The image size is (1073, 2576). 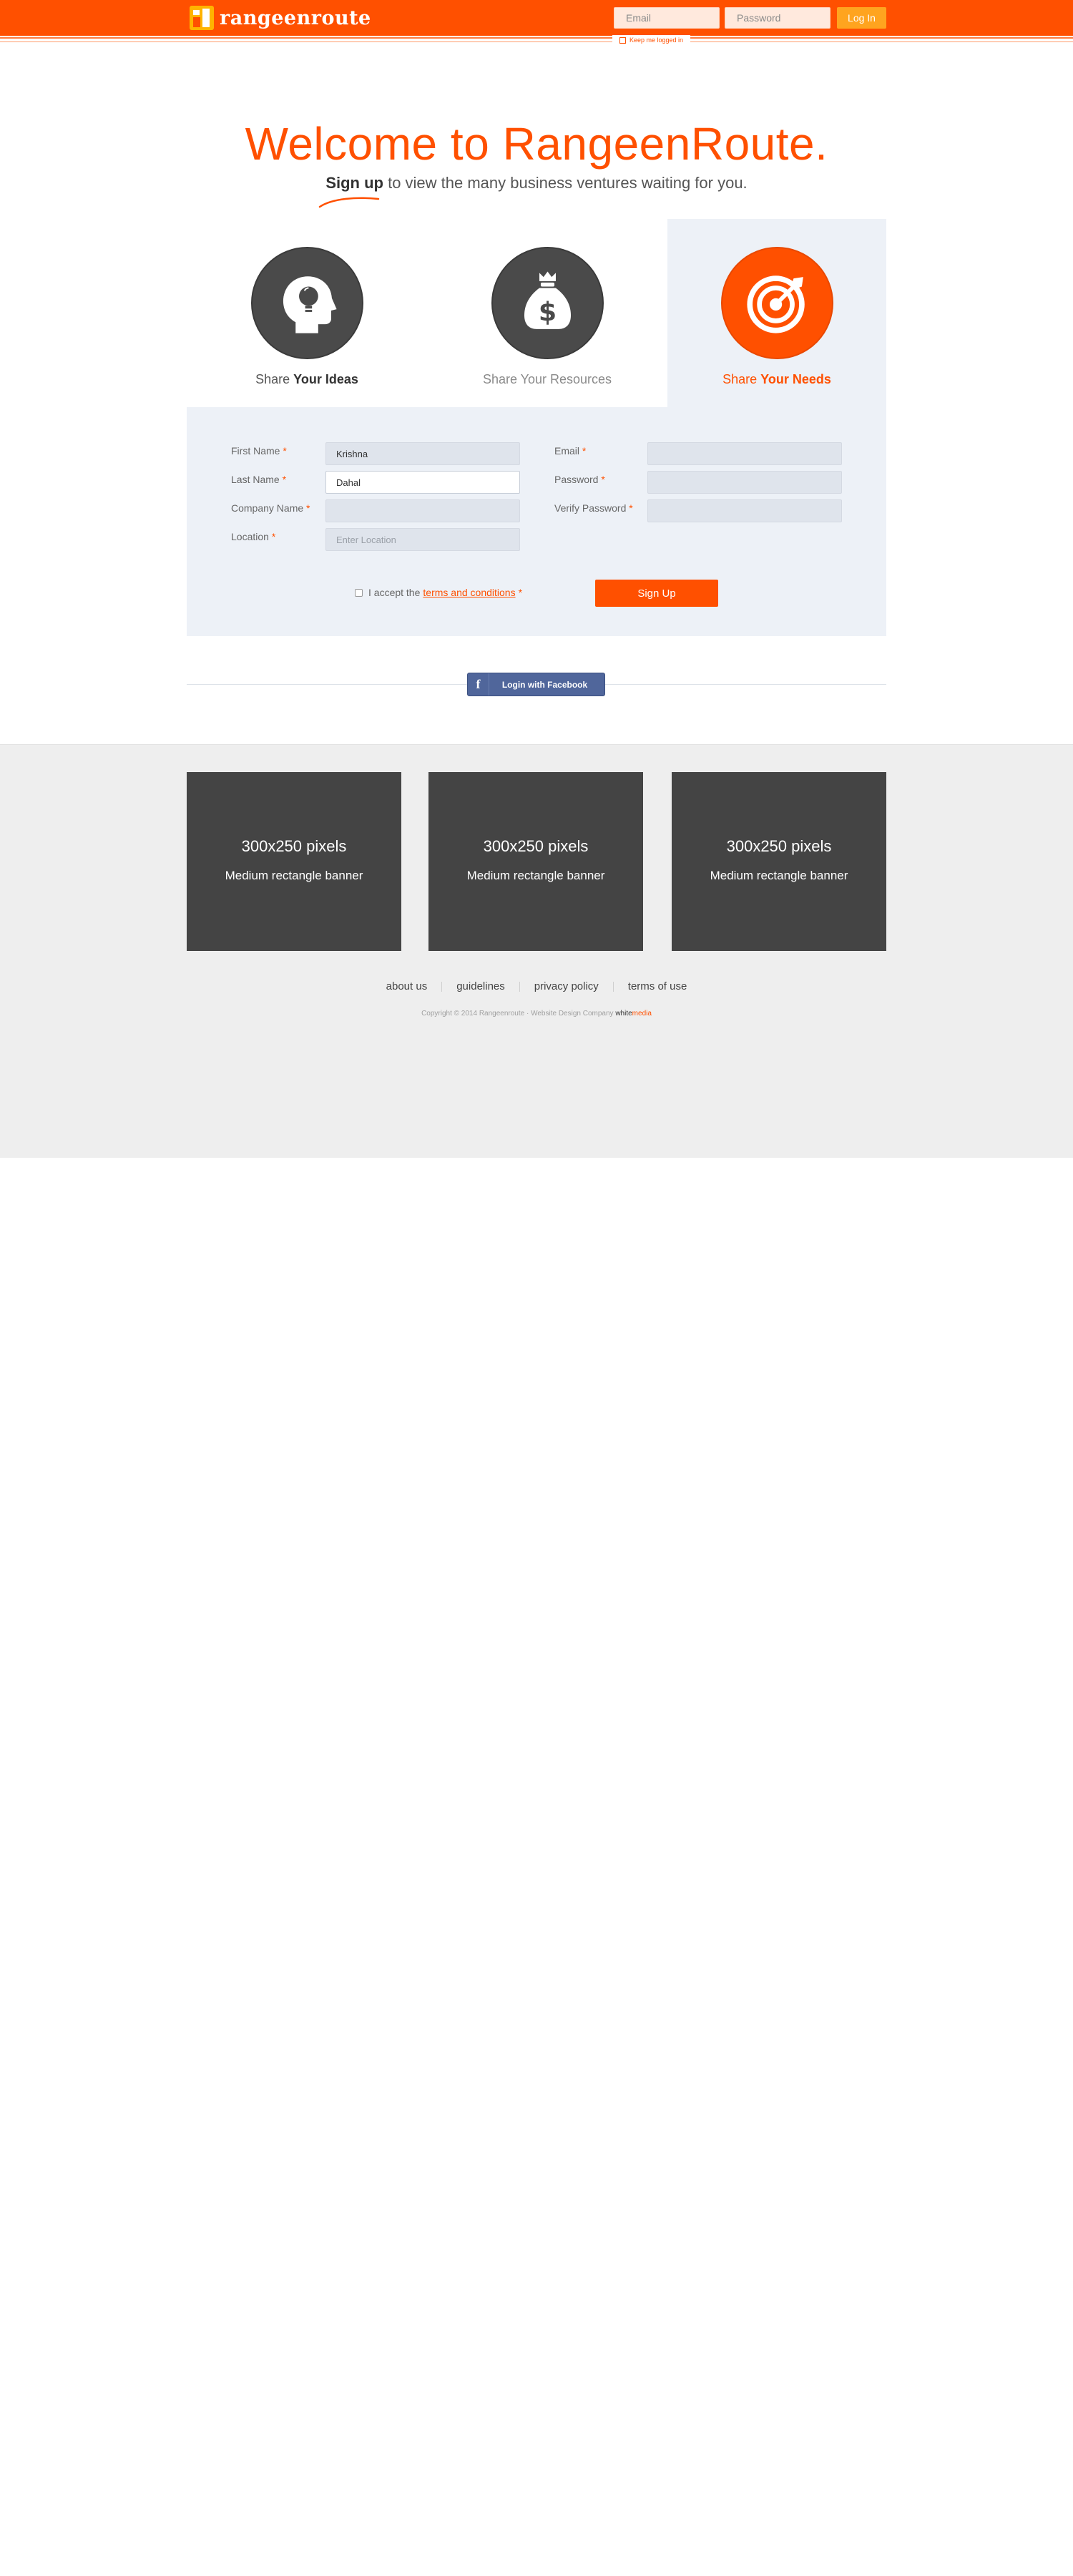 What do you see at coordinates (745, 482) in the screenshot?
I see `password-field` at bounding box center [745, 482].